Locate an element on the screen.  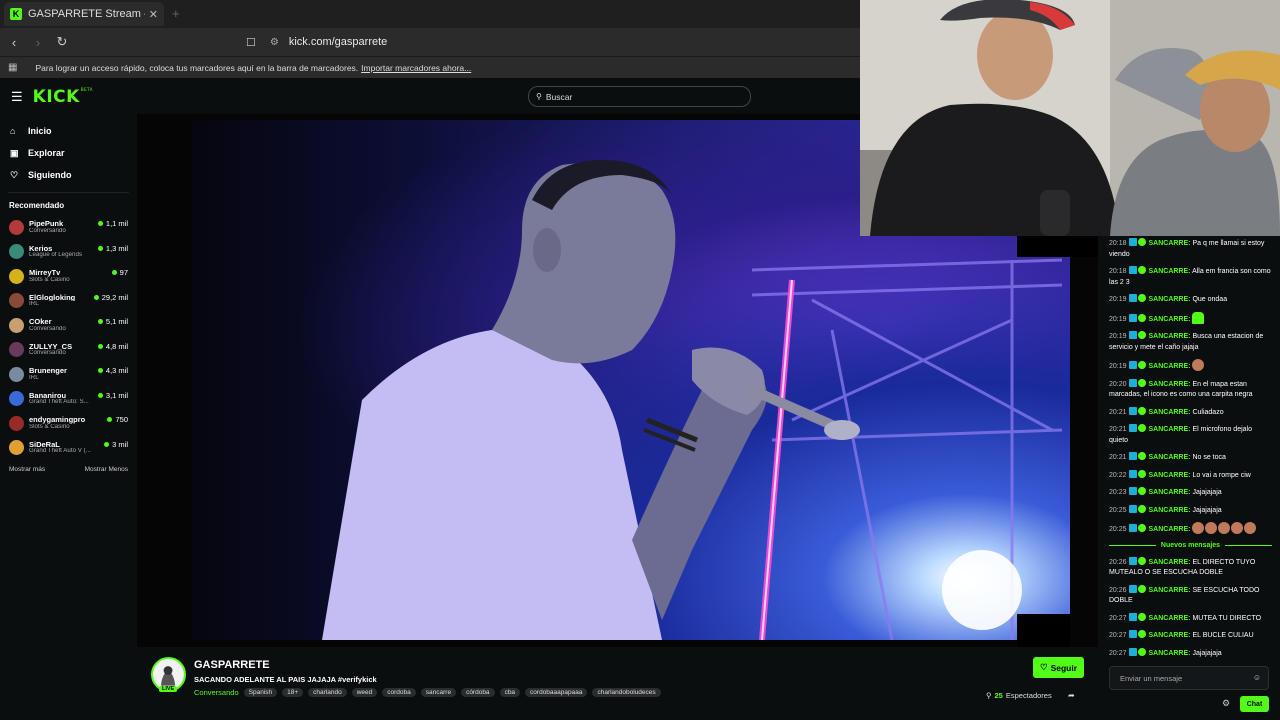
address-bar: ☐ ⚙ kick.com/gasparrete is located at coordinates (553, 42).